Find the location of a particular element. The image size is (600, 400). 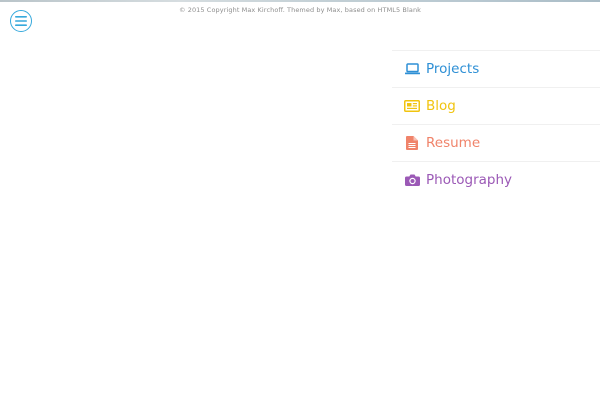

laptop-icon is located at coordinates (412, 69).